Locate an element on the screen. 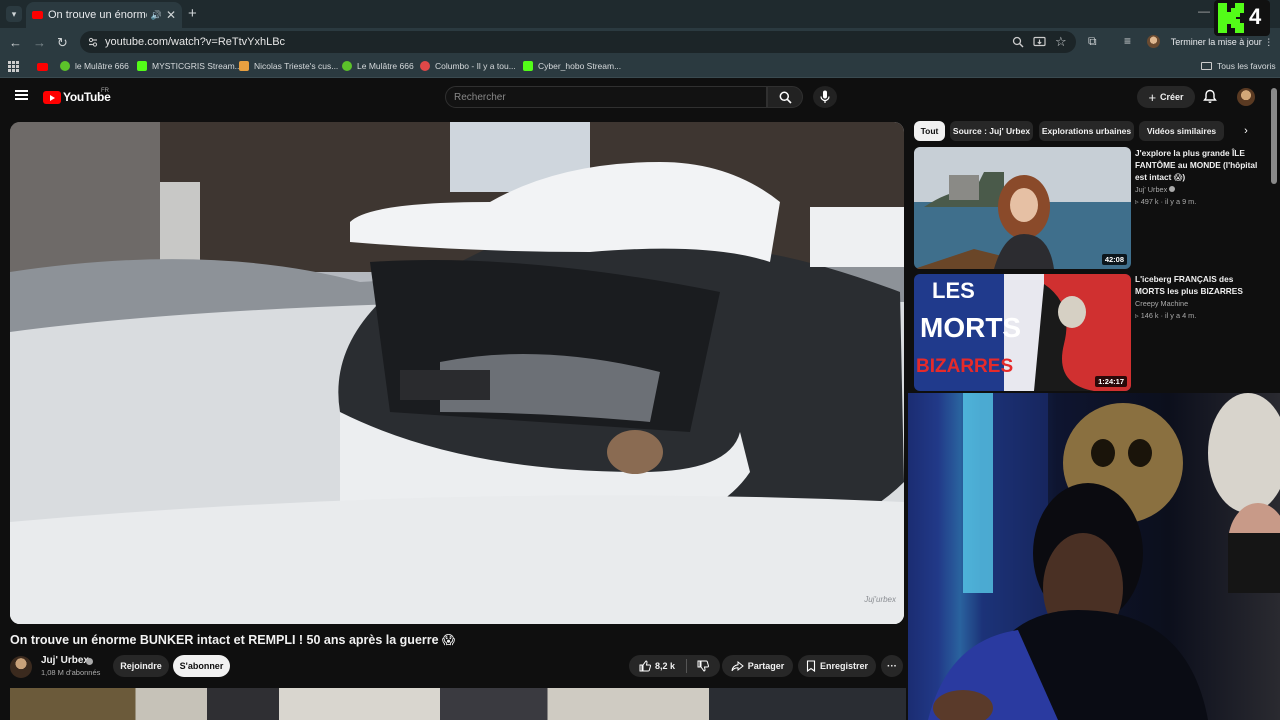  recommendation-channel-label: Juj' Urbex is located at coordinates (1151, 189).